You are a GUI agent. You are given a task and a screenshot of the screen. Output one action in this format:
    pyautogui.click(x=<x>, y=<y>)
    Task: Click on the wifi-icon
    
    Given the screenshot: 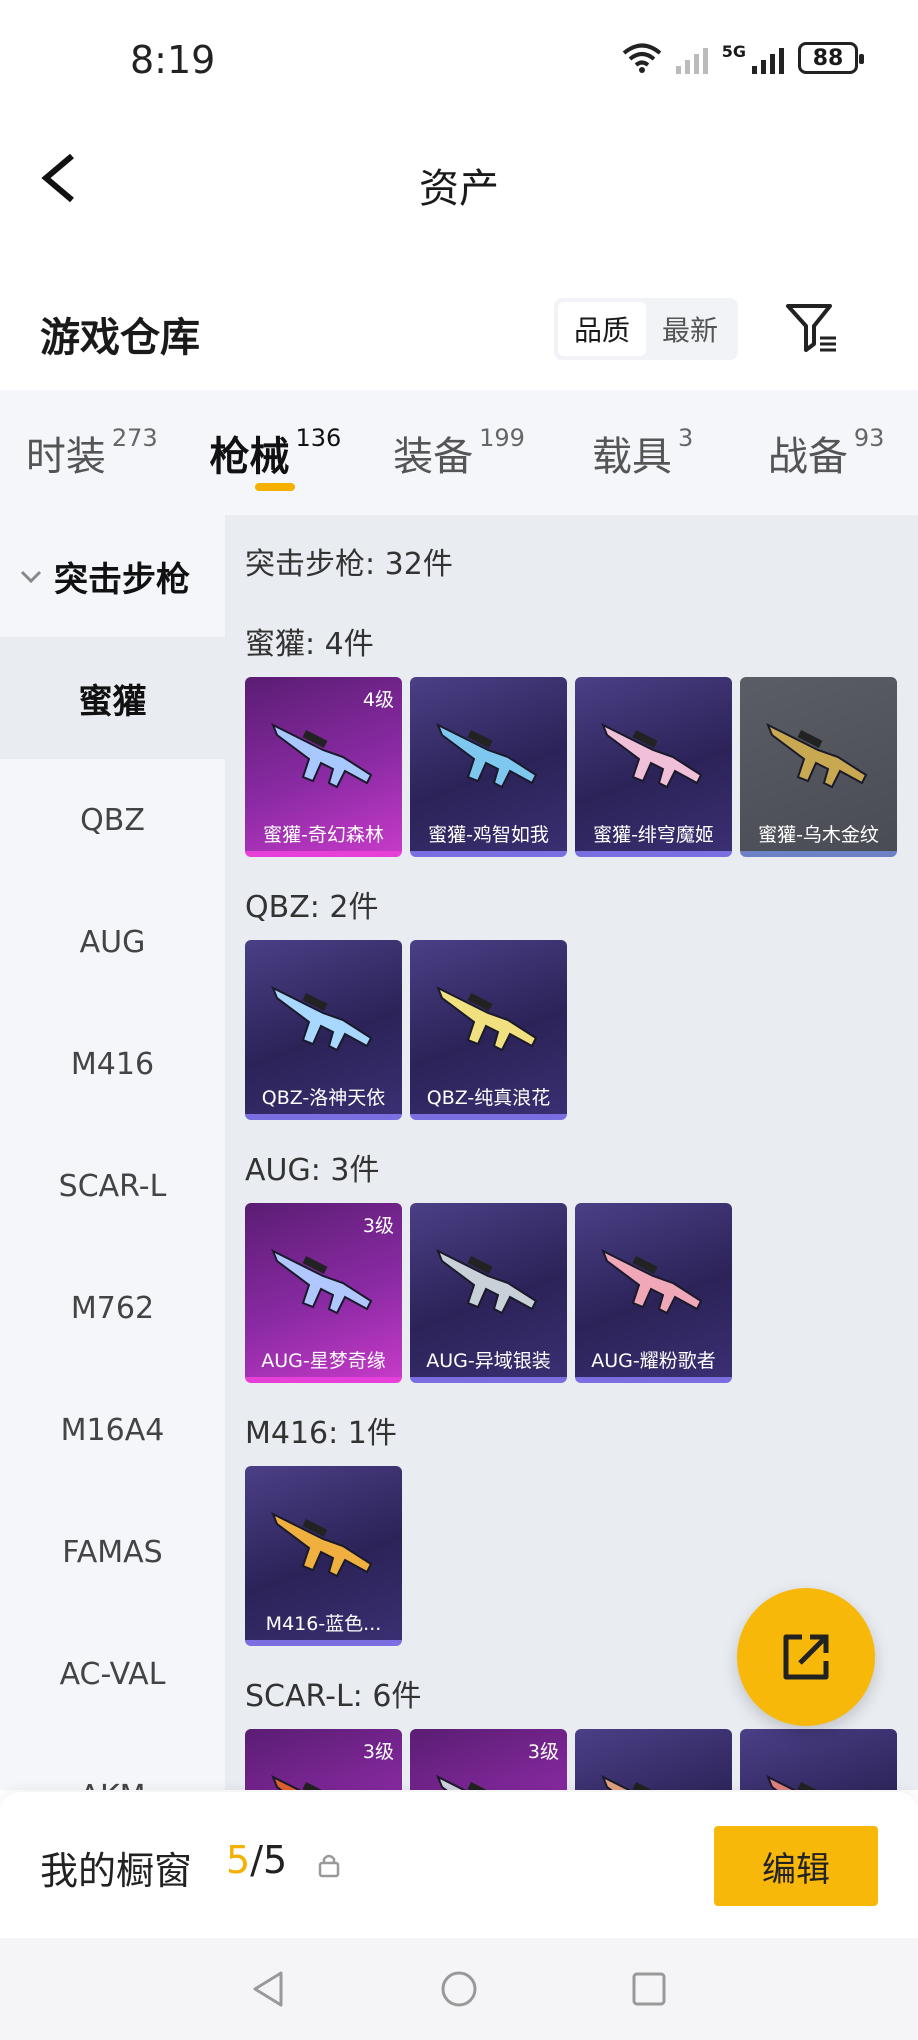 What is the action you would take?
    pyautogui.click(x=642, y=58)
    